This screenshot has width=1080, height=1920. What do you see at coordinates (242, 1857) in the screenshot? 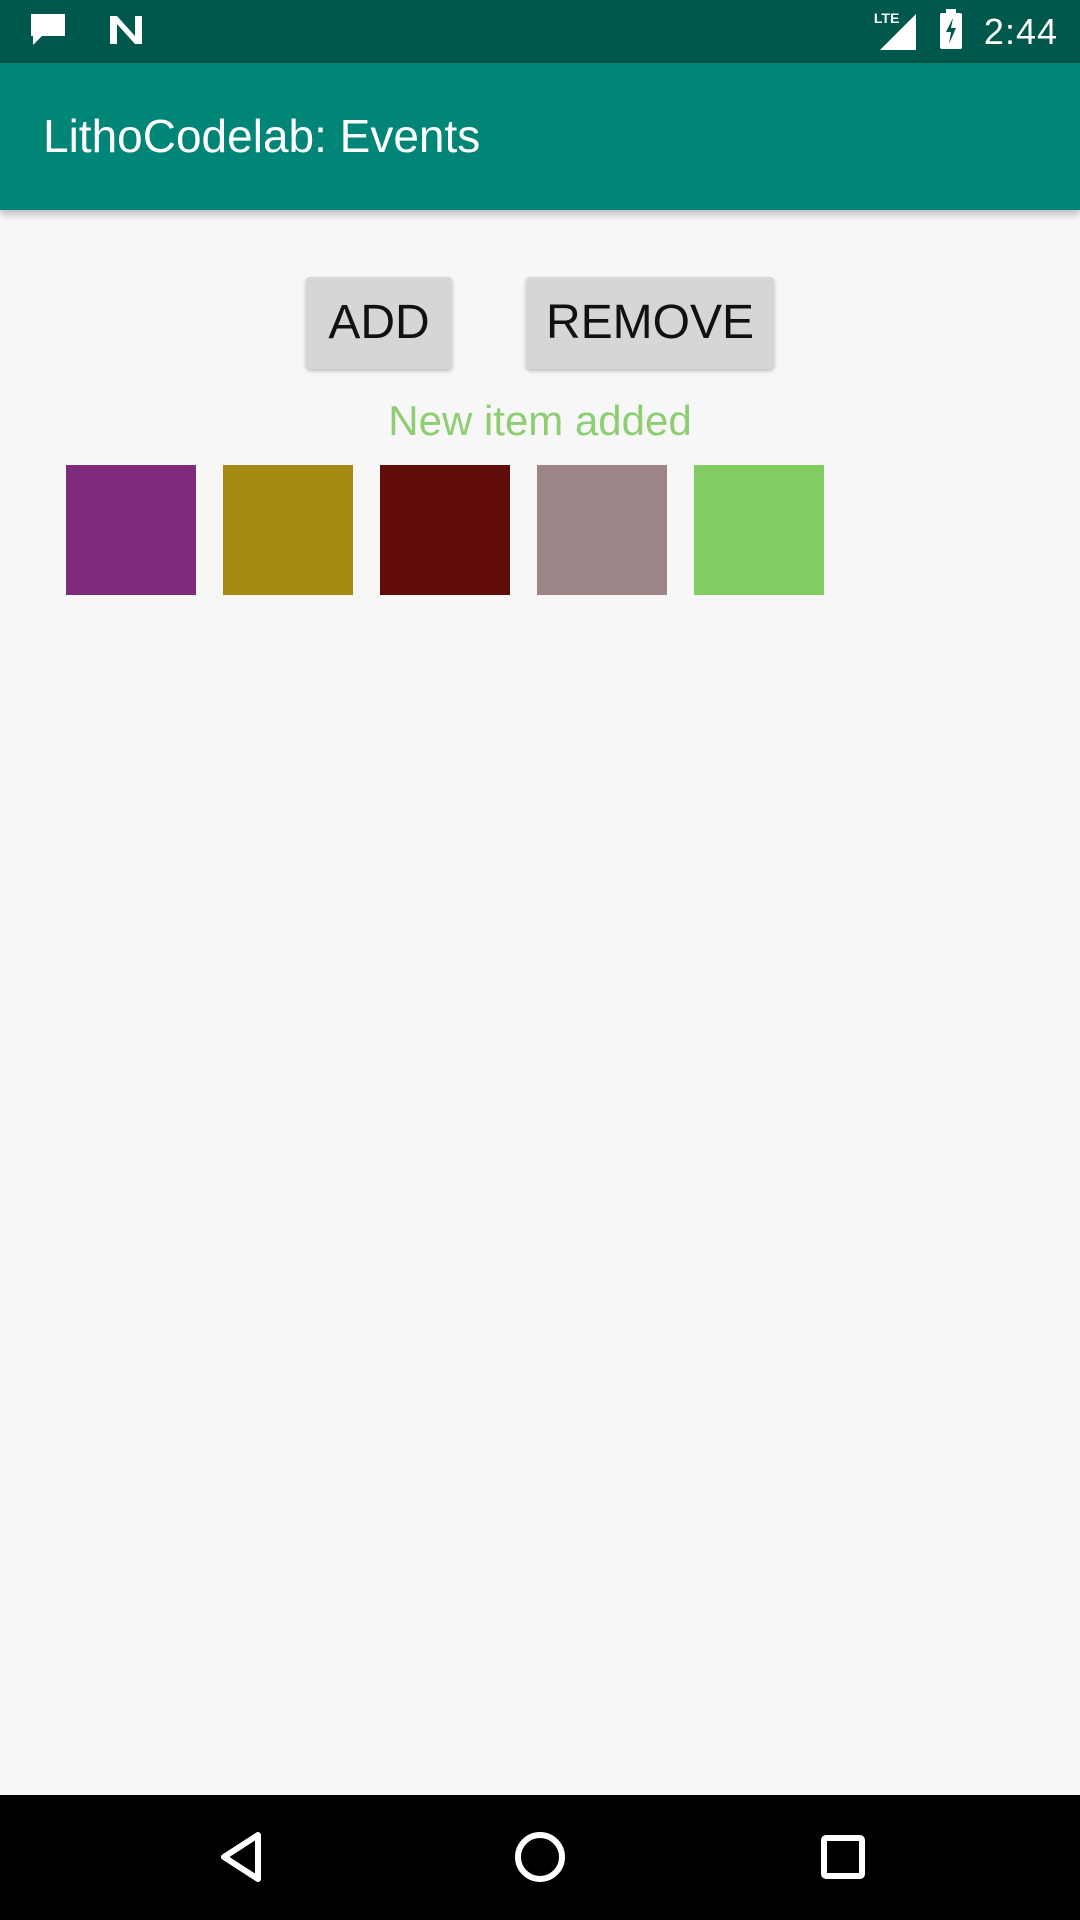
I see `back-icon` at bounding box center [242, 1857].